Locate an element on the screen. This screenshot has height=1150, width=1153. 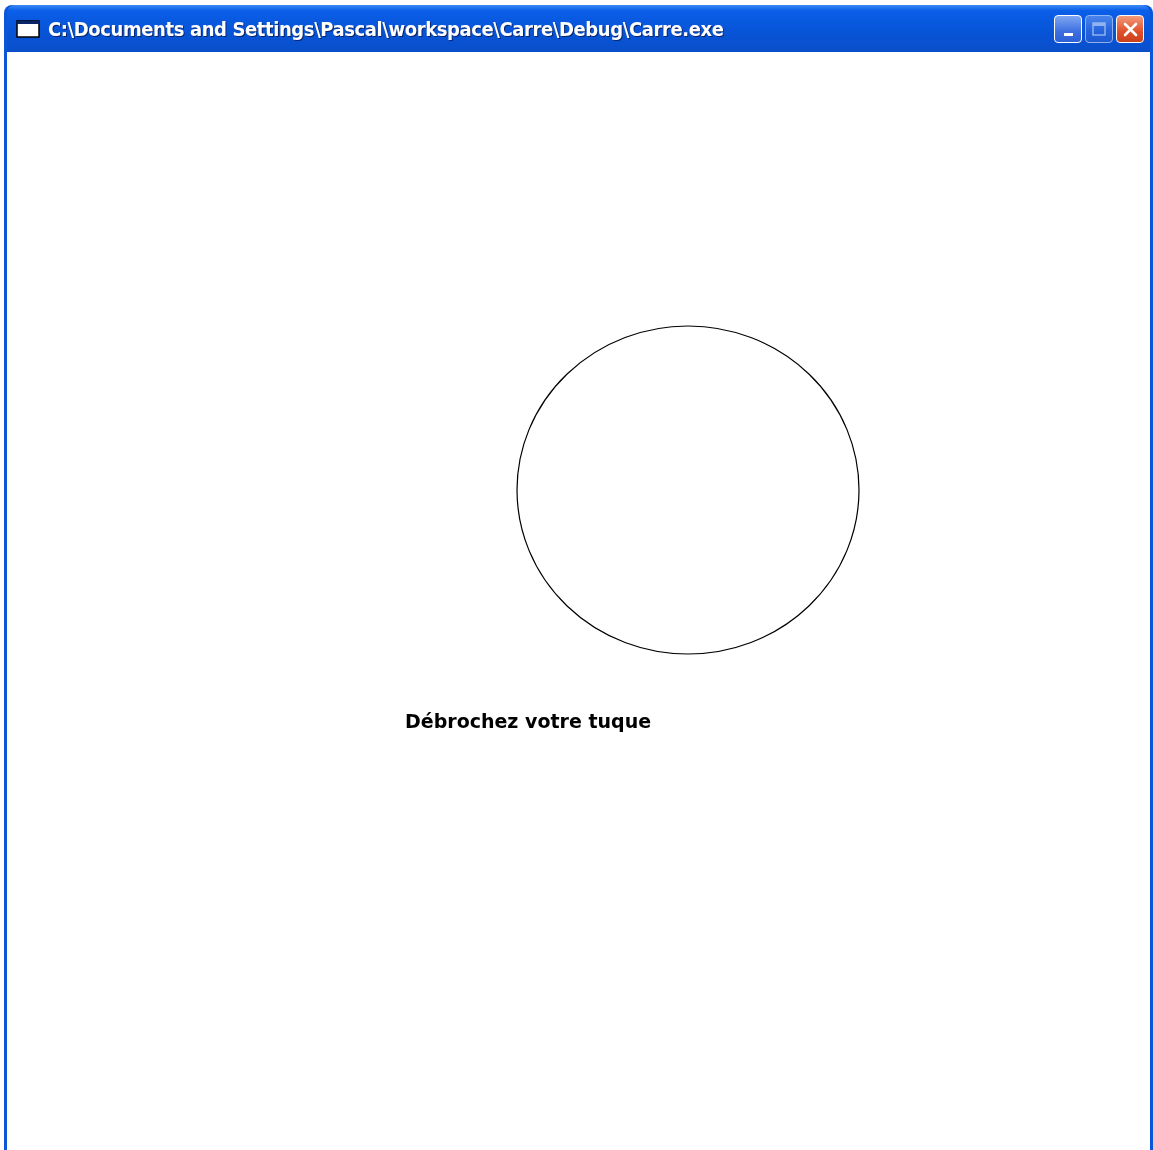
minimize-icon is located at coordinates (1068, 34).